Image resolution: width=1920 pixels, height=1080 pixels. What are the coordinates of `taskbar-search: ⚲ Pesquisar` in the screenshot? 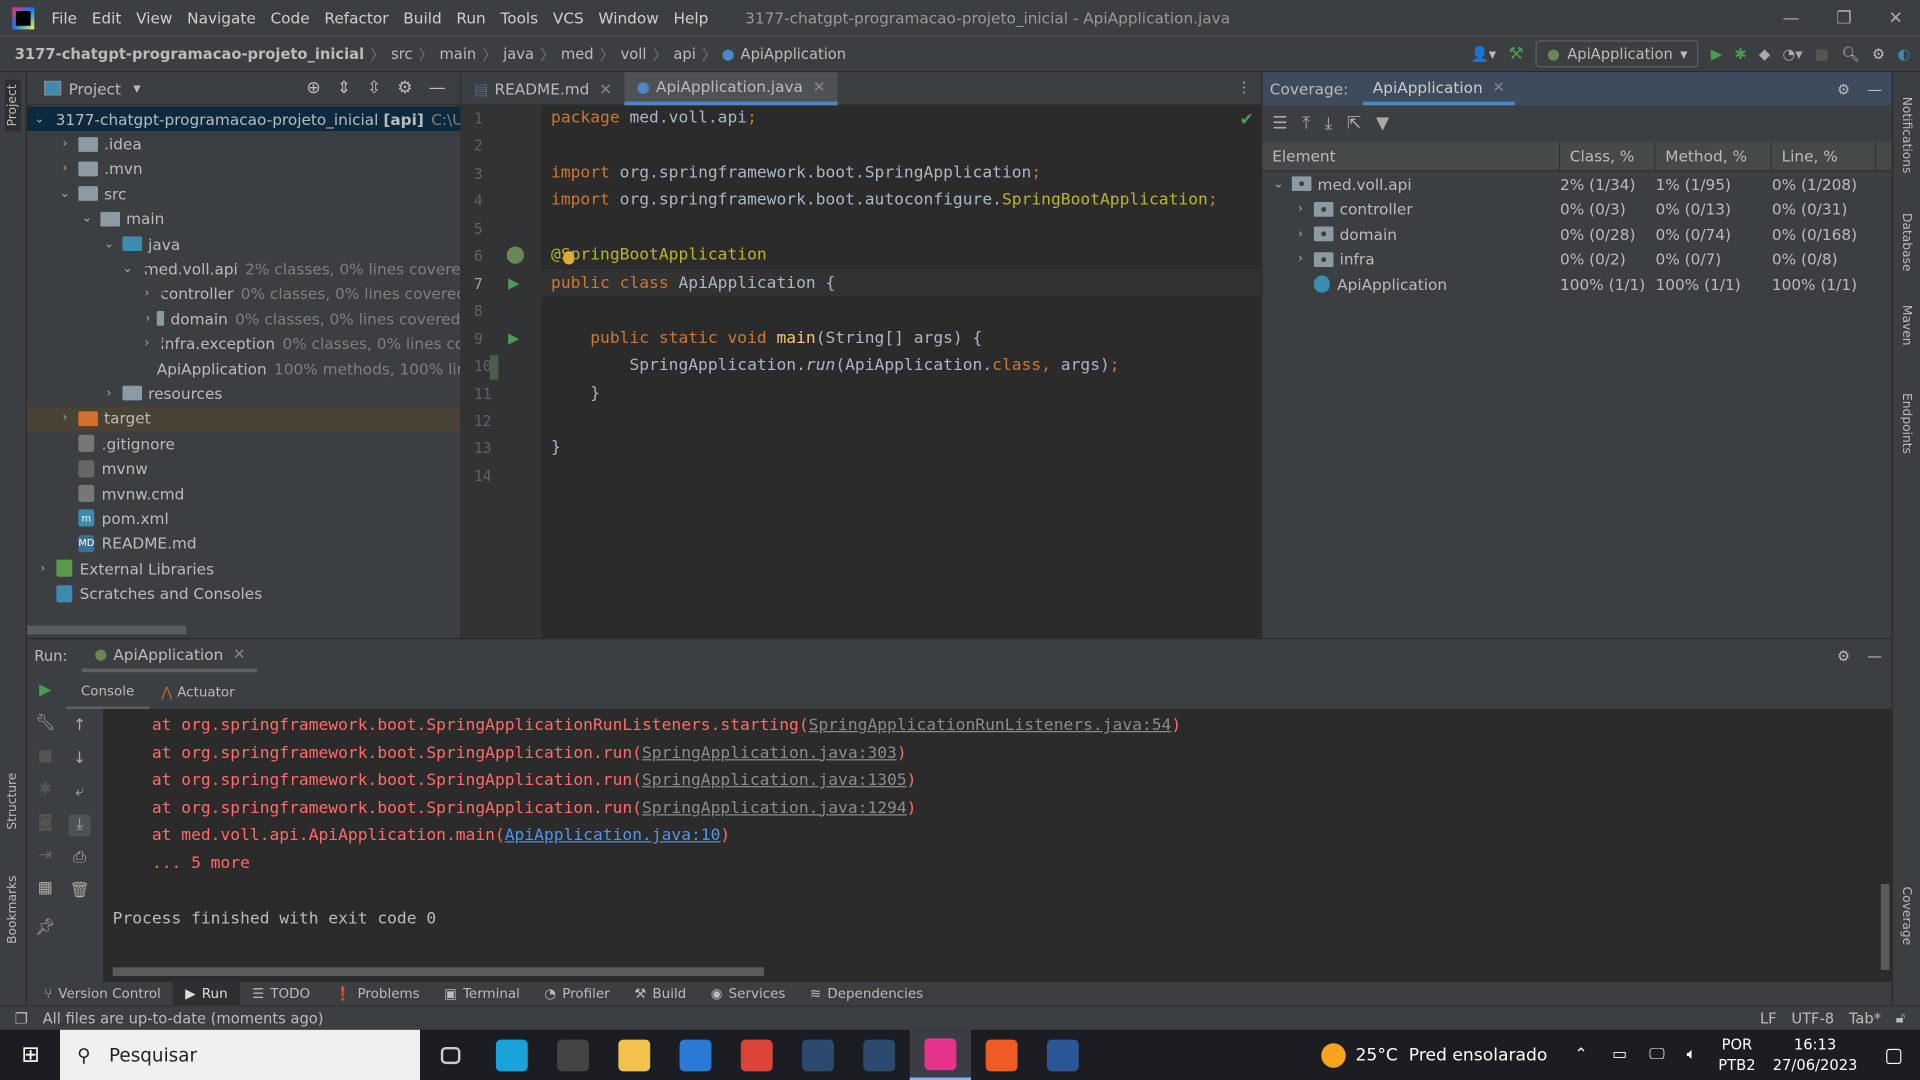 It's located at (240, 1054).